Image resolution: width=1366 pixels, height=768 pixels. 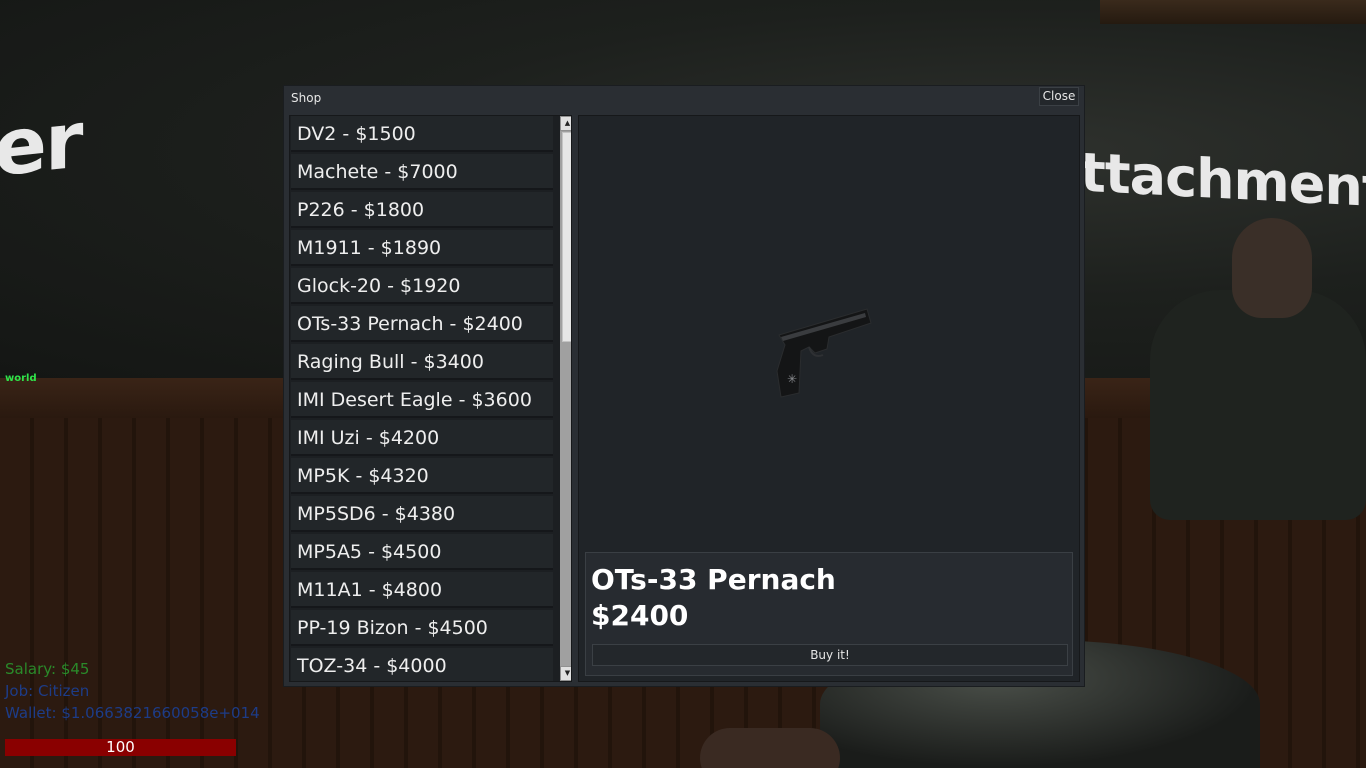 What do you see at coordinates (1258, 405) in the screenshot?
I see `npc-body` at bounding box center [1258, 405].